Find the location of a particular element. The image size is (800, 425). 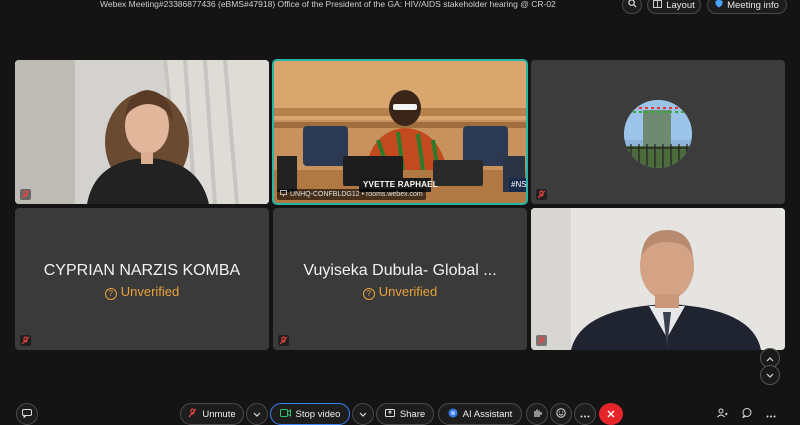

nameplate: YVETTE RAPHAEL is located at coordinates (400, 184).